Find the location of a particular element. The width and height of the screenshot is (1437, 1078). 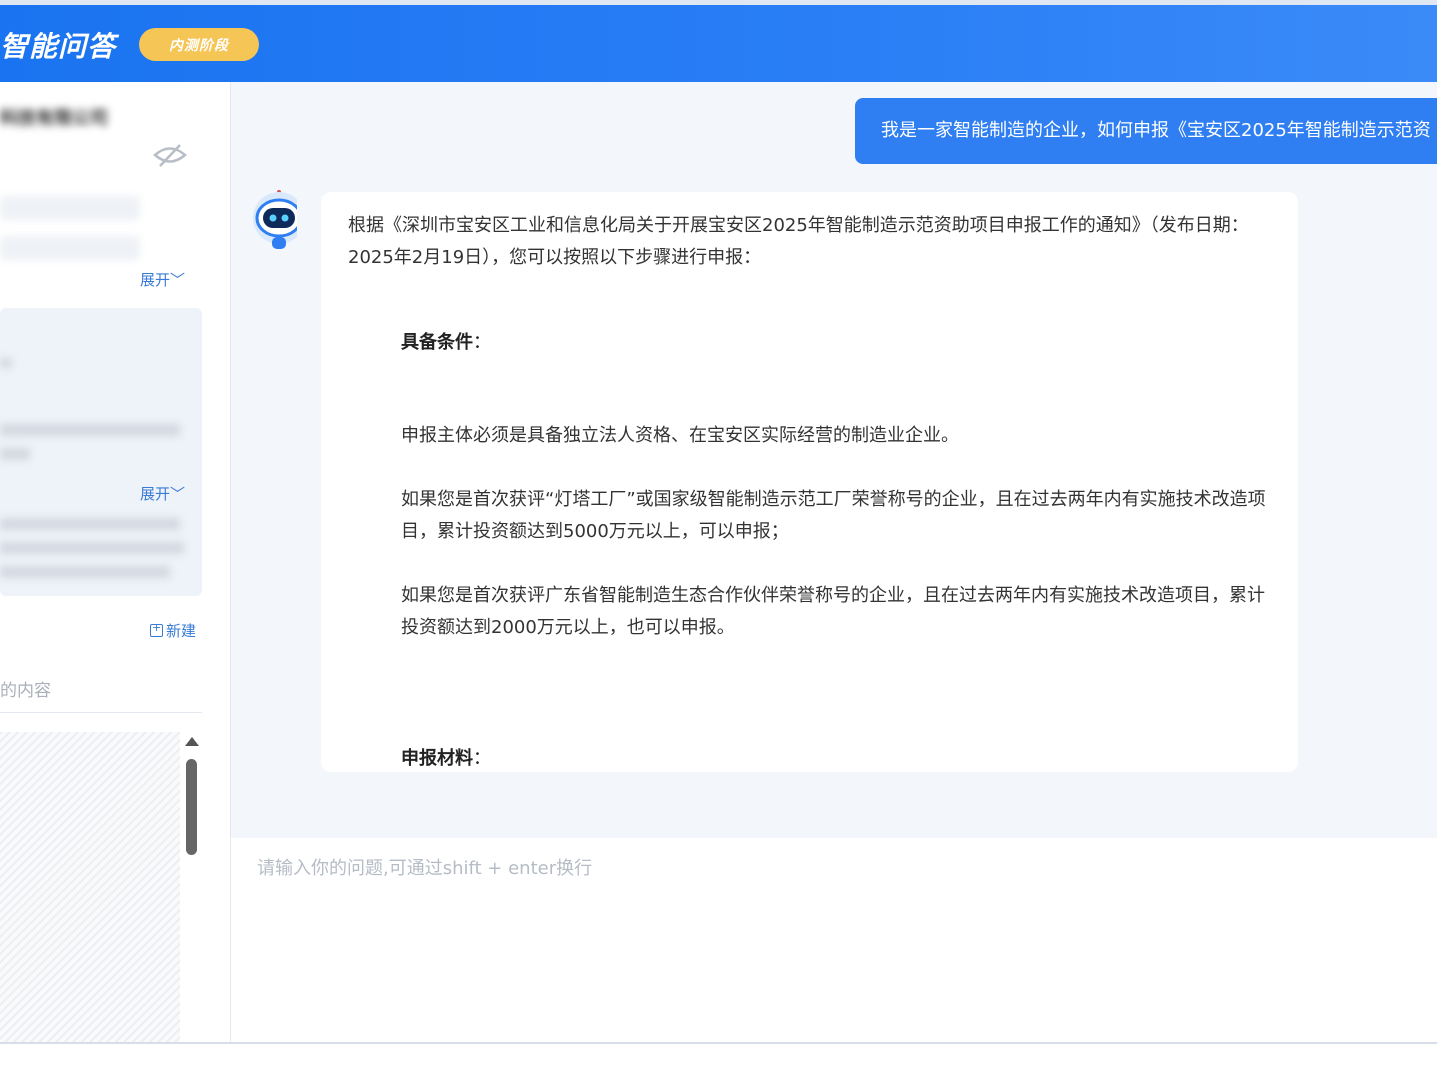

new-button: 新建 is located at coordinates (173, 630).